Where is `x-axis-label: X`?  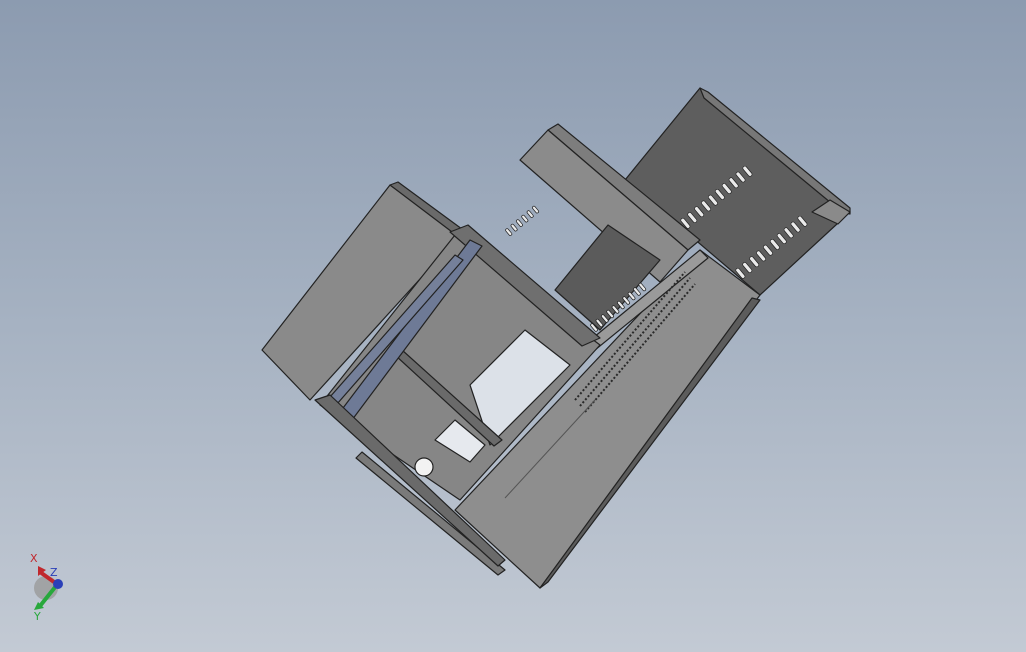 x-axis-label: X is located at coordinates (34, 558).